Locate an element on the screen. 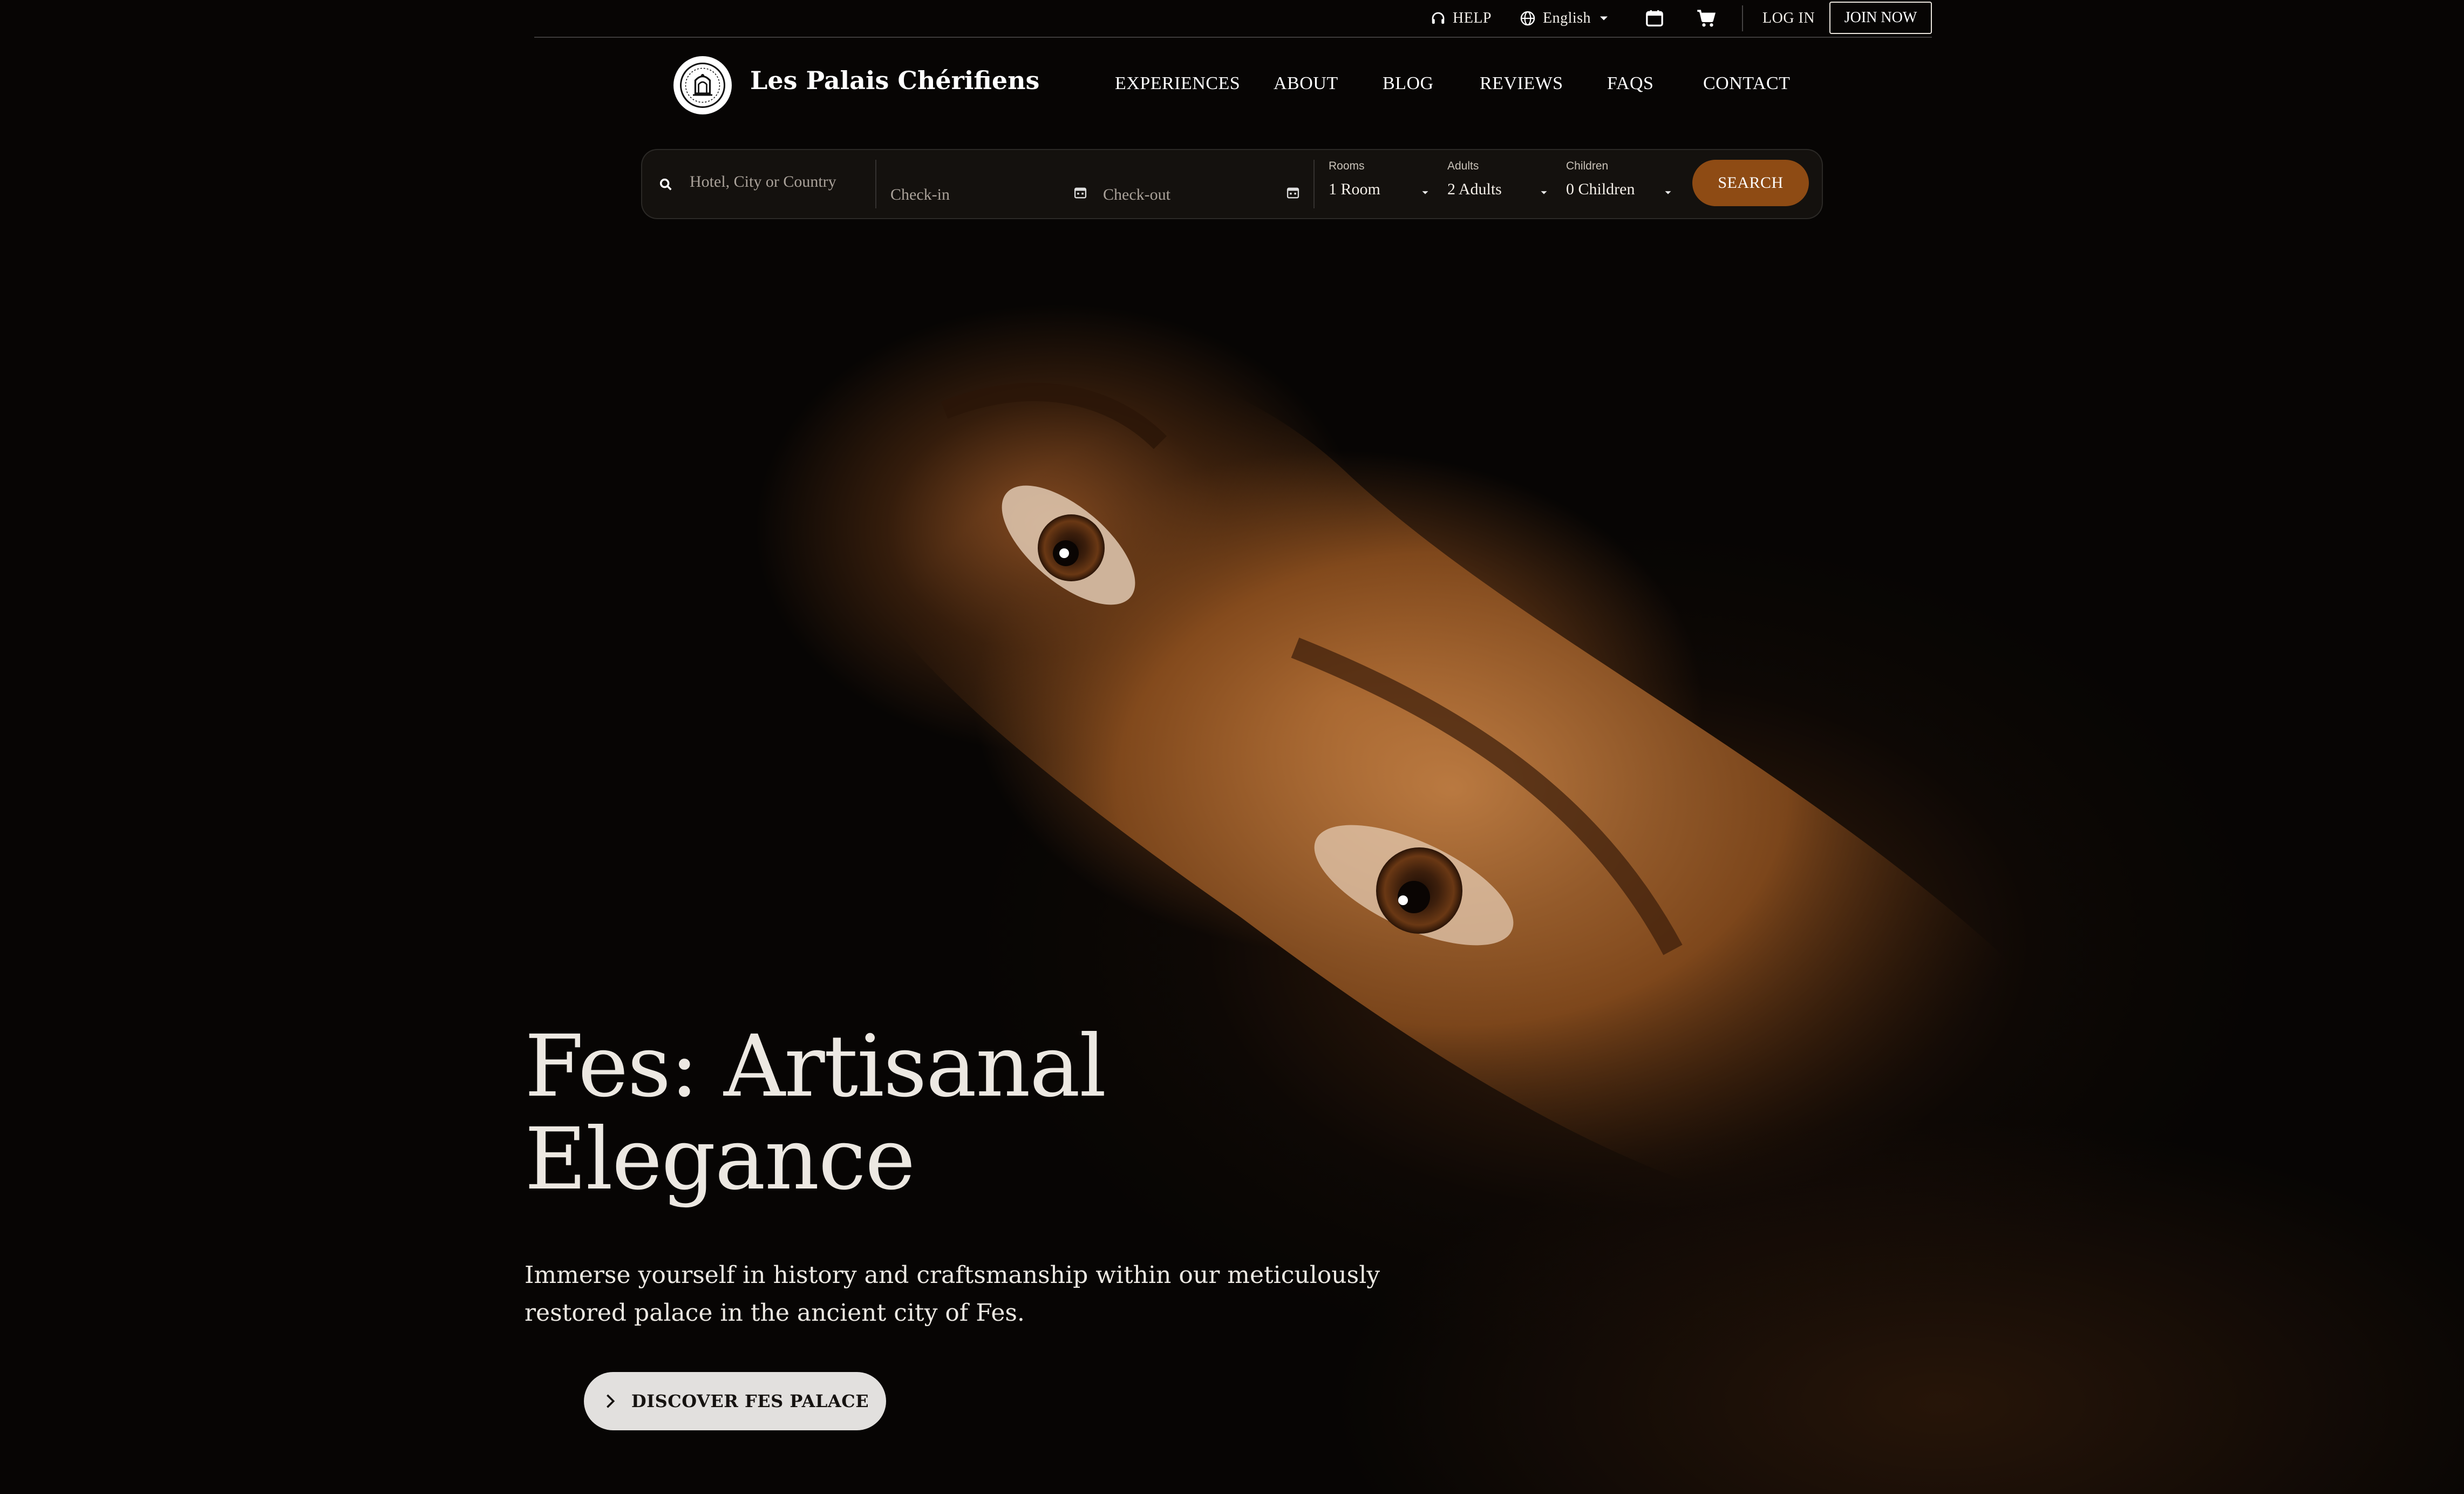  rooms-select: Rooms 1 Room is located at coordinates (1383, 183).